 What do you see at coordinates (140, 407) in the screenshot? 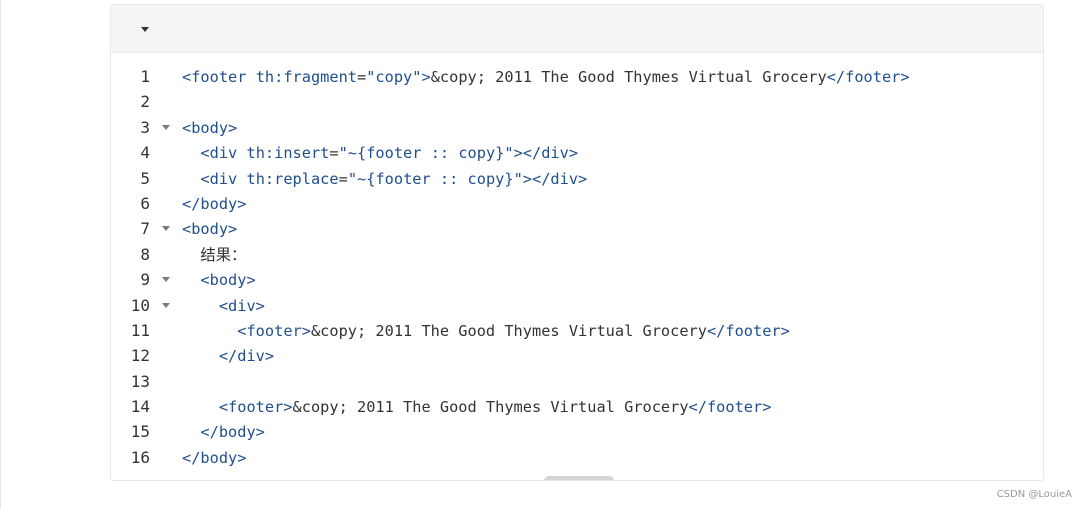
I see `line-number: 14` at bounding box center [140, 407].